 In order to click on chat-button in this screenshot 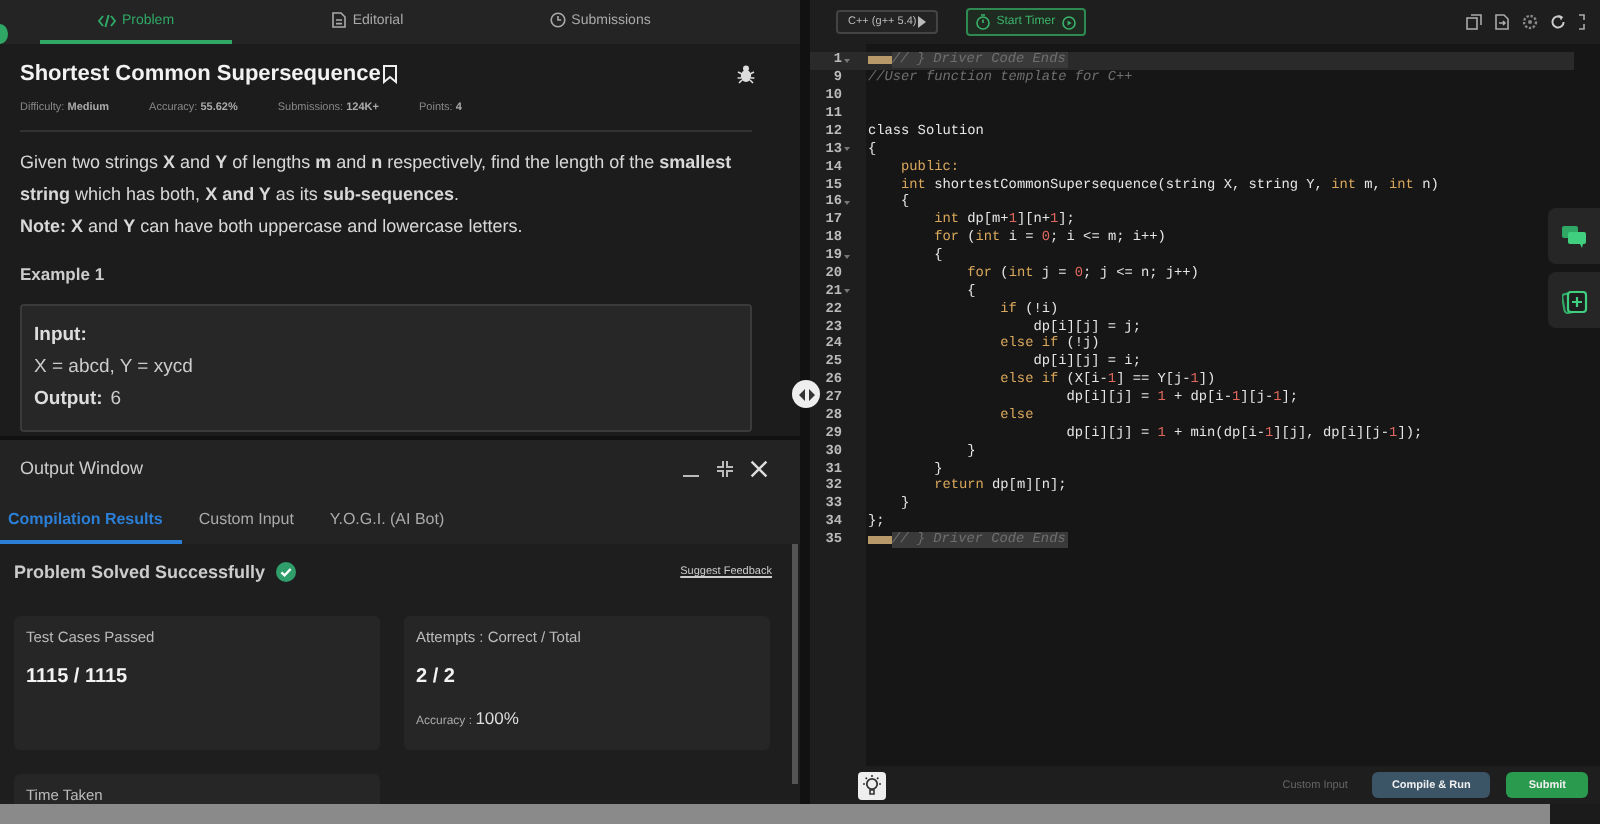, I will do `click(1574, 236)`.